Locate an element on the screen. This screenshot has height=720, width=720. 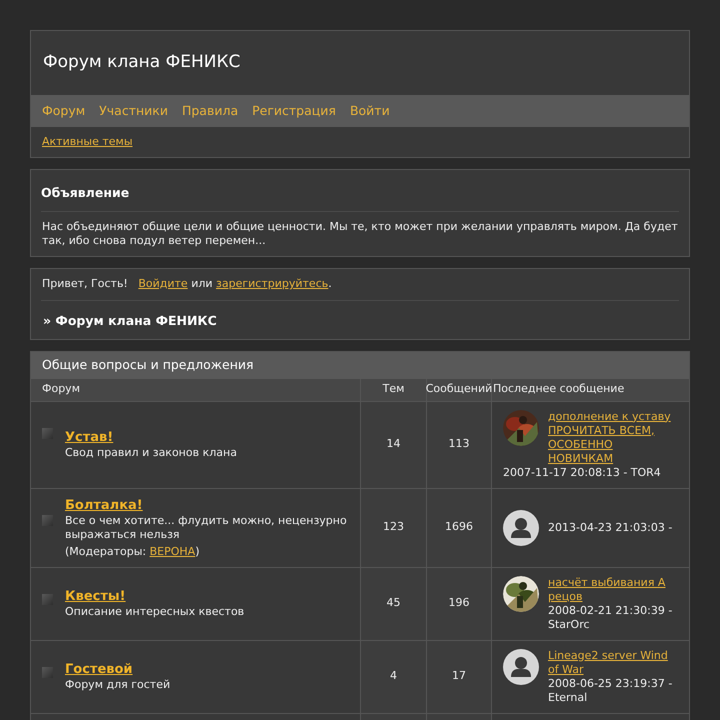
last-post-info: 2008-02-21 21:30:39 - StarOrc is located at coordinates (611, 618).